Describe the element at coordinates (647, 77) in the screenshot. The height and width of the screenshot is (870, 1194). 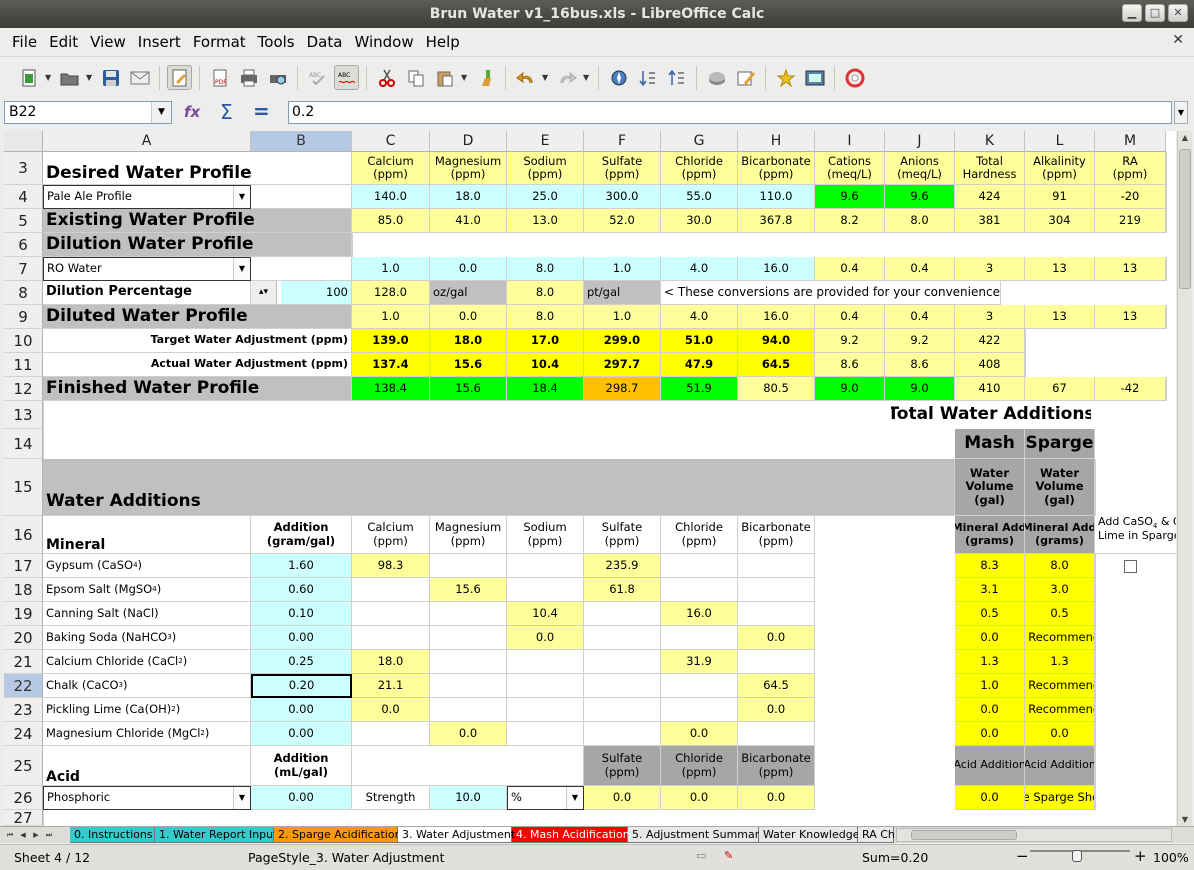
I see `sort-ascending-icon` at that location.